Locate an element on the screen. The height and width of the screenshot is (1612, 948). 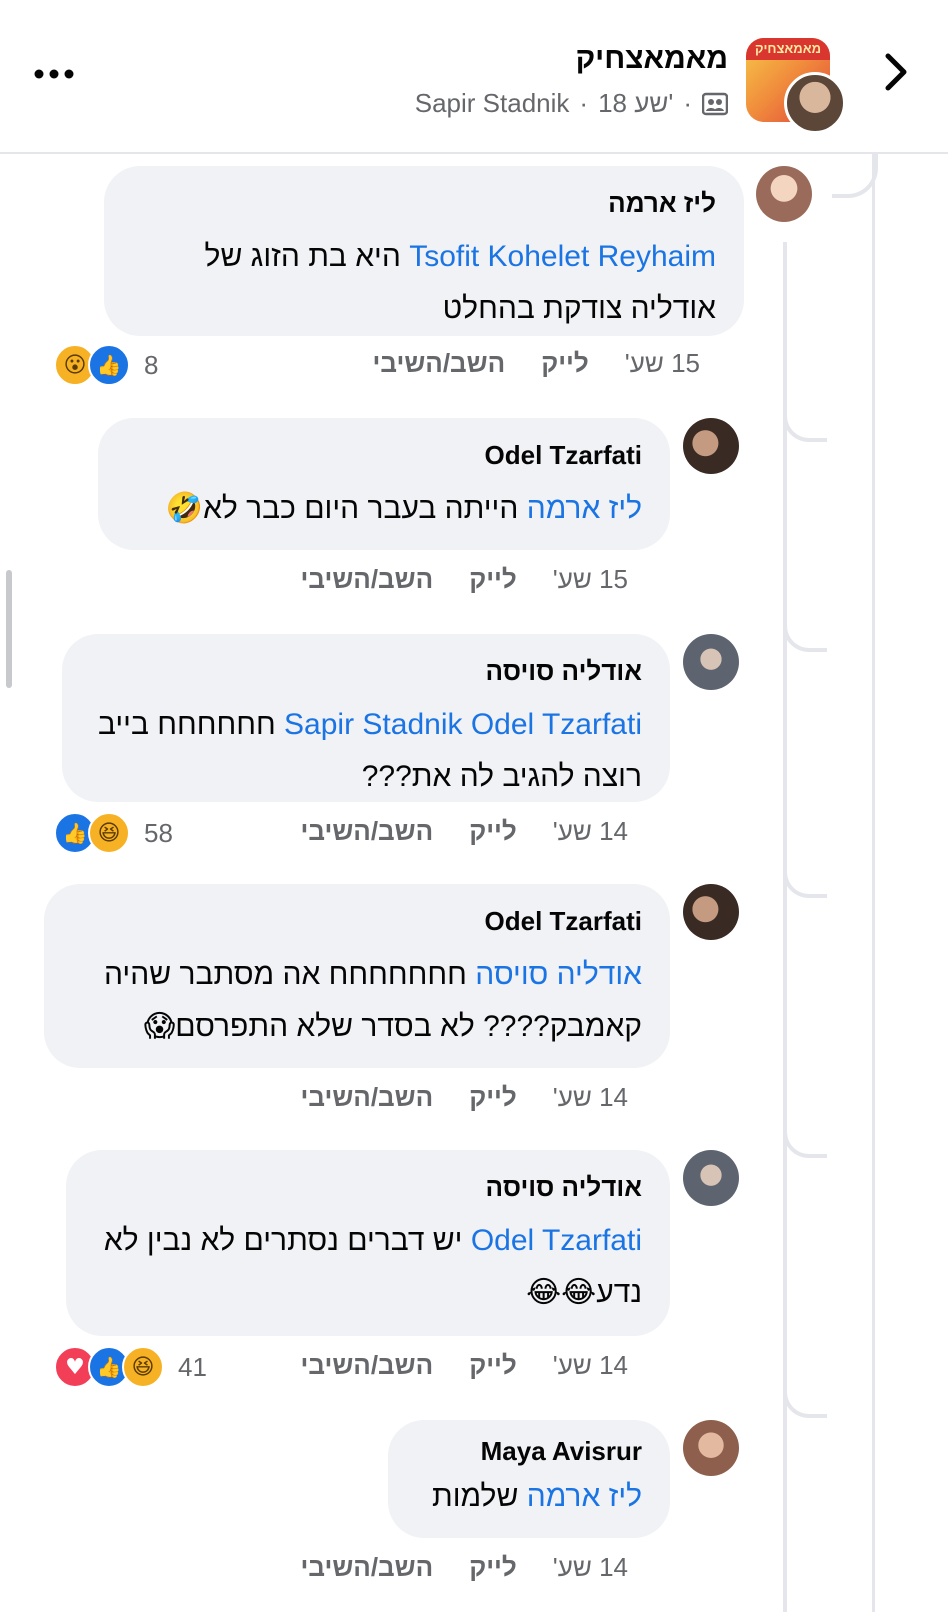
comment-text: ליז ארמה שלמות is located at coordinates (529, 1497).